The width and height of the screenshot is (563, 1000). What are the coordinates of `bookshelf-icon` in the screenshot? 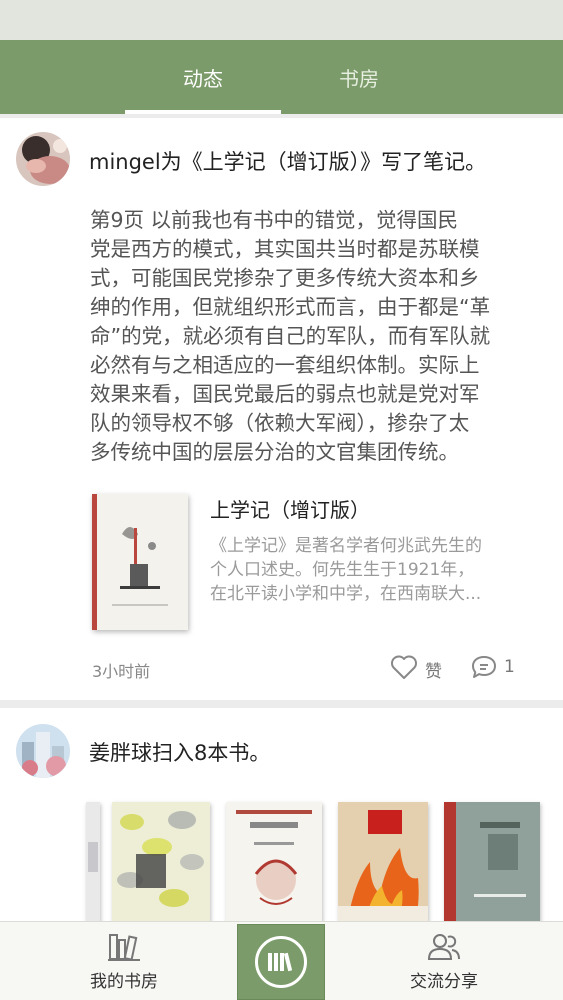 It's located at (124, 947).